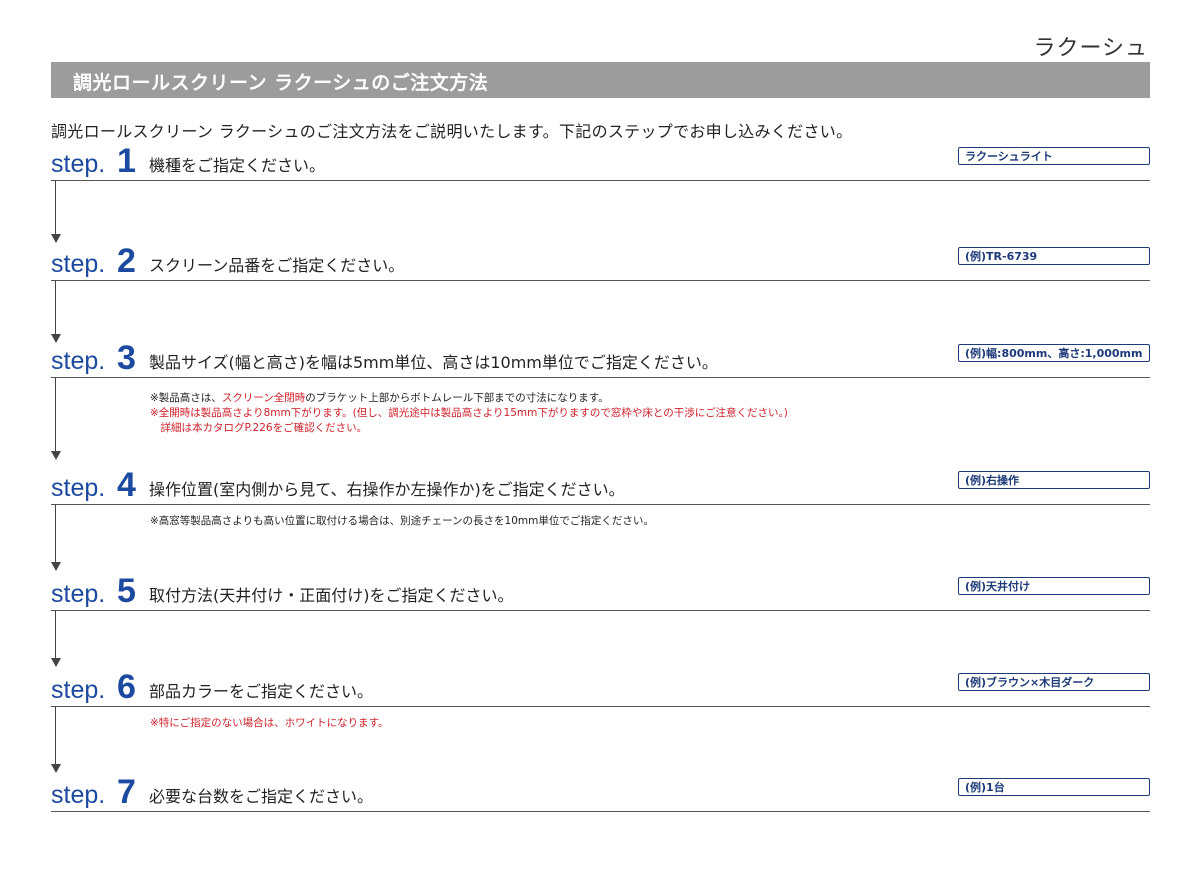 Image resolution: width=1200 pixels, height=873 pixels. Describe the element at coordinates (126, 687) in the screenshot. I see `step-number: 6` at that location.